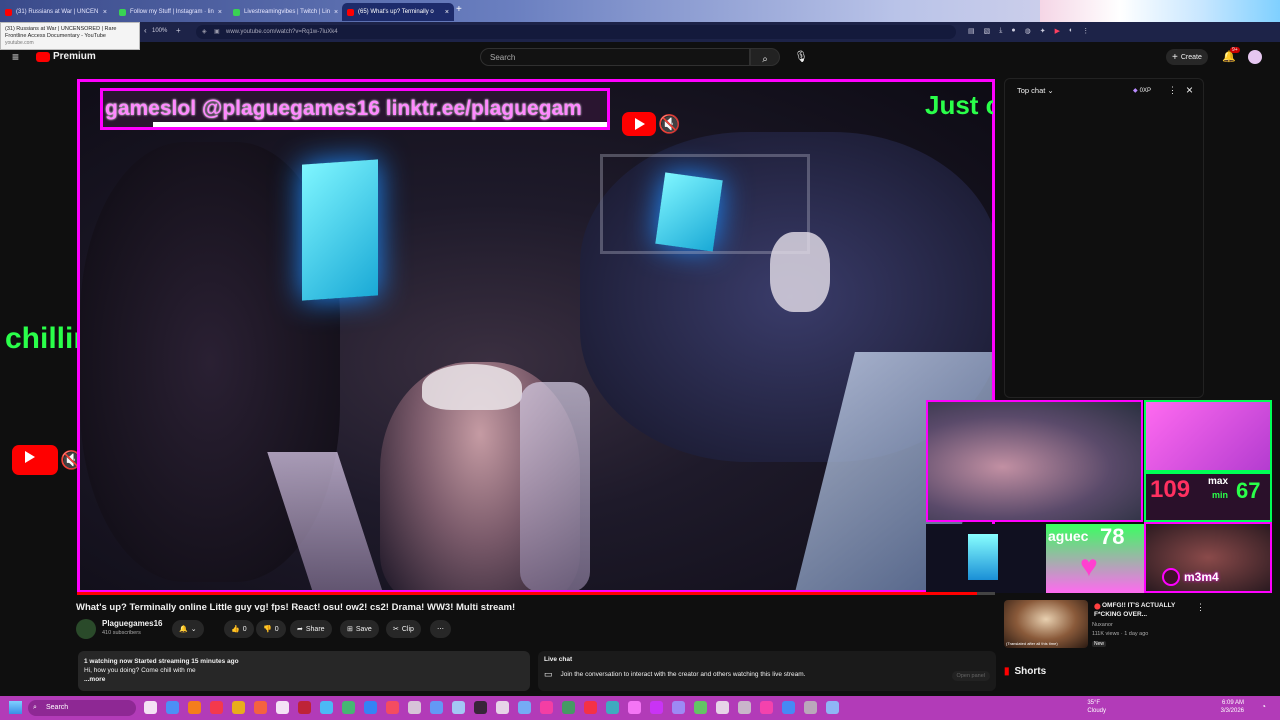  What do you see at coordinates (304, 679) in the screenshot?
I see `more-link: ...more` at bounding box center [304, 679].